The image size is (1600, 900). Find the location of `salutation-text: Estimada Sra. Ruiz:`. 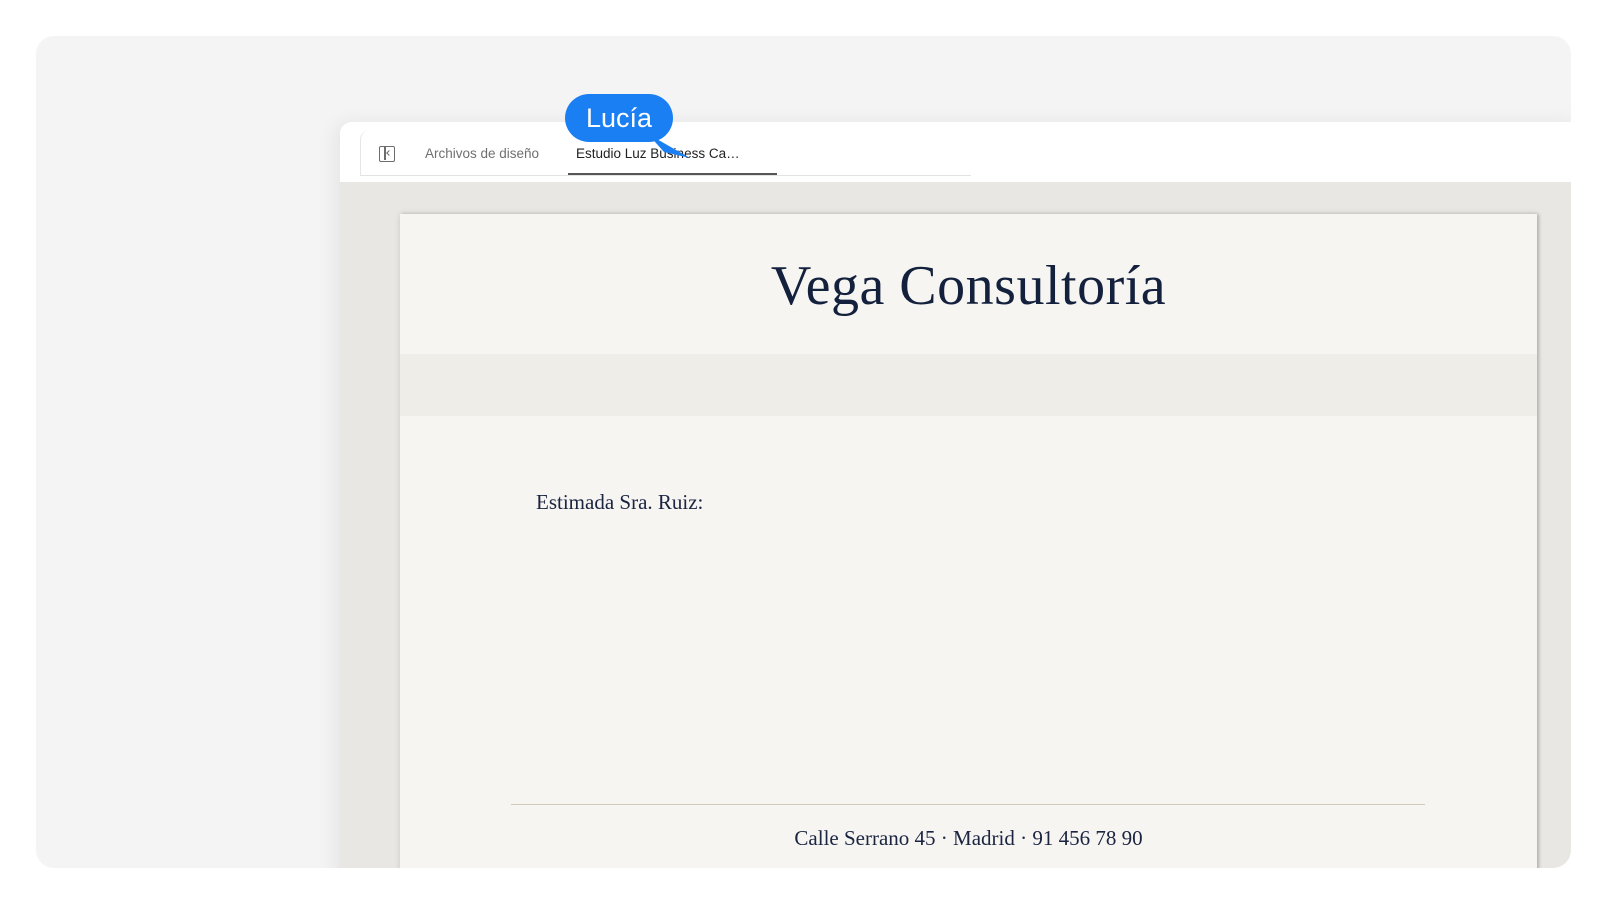

salutation-text: Estimada Sra. Ruiz: is located at coordinates (619, 502).